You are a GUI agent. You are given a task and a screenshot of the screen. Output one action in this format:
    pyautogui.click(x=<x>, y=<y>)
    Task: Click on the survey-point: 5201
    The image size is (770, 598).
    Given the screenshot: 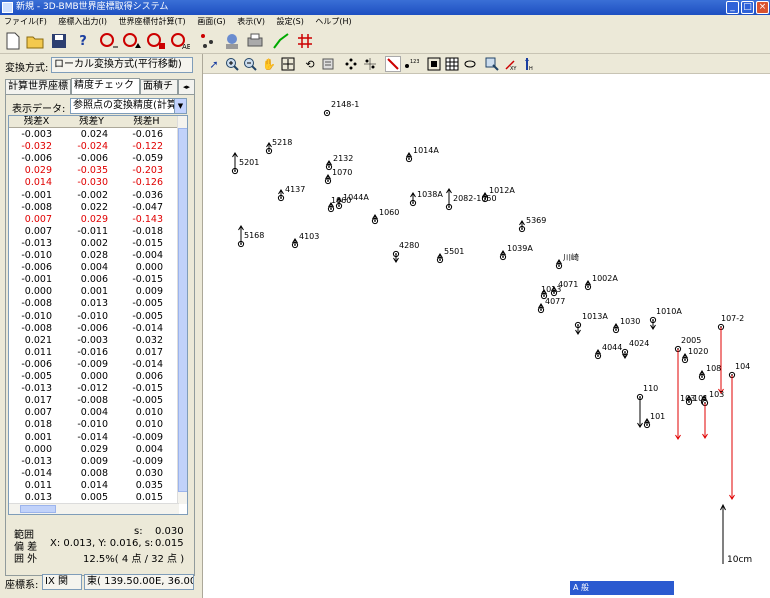 What is the action you would take?
    pyautogui.click(x=245, y=163)
    